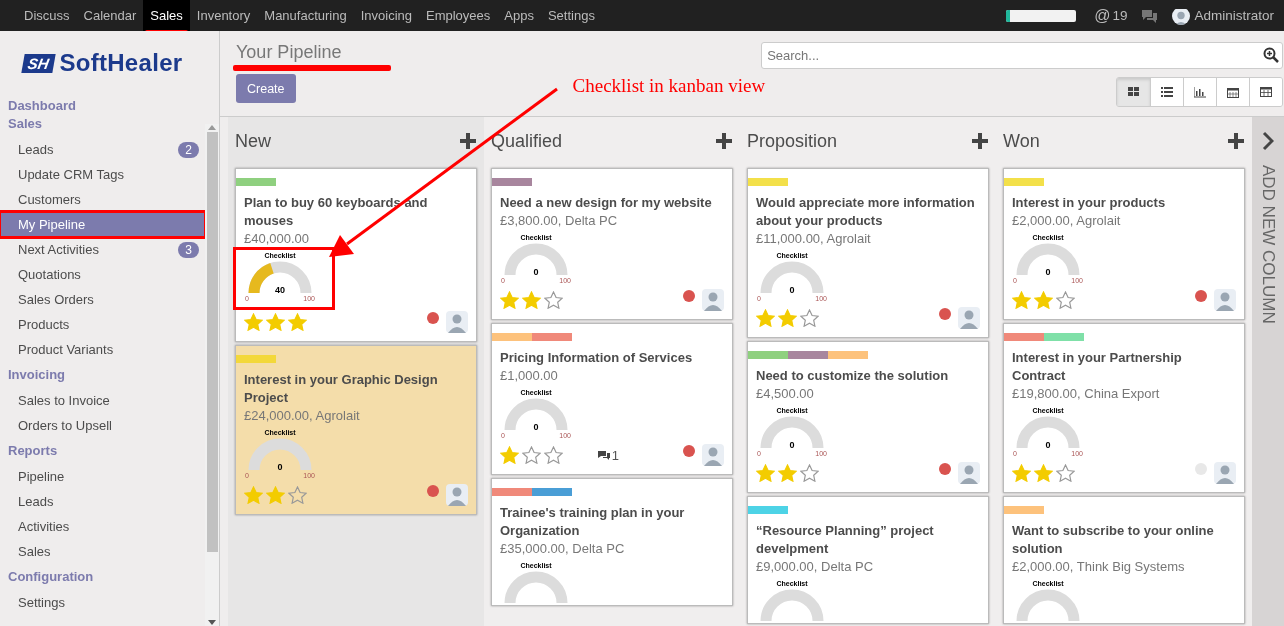 The height and width of the screenshot is (626, 1284). Describe the element at coordinates (188, 149) in the screenshot. I see `count-badge: 2` at that location.